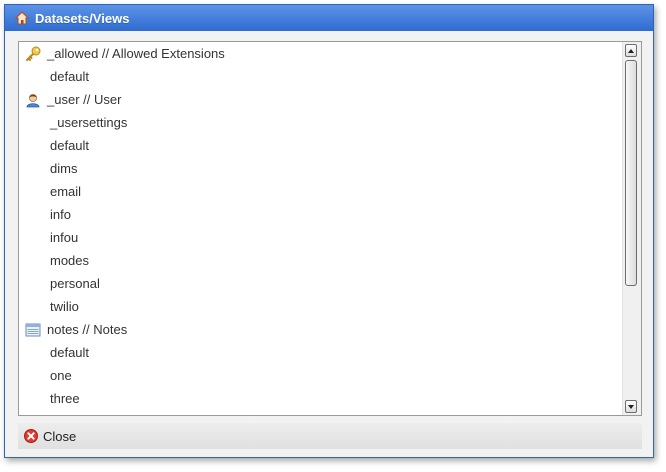 The height and width of the screenshot is (472, 666). What do you see at coordinates (321, 260) in the screenshot?
I see `view-item: modes` at bounding box center [321, 260].